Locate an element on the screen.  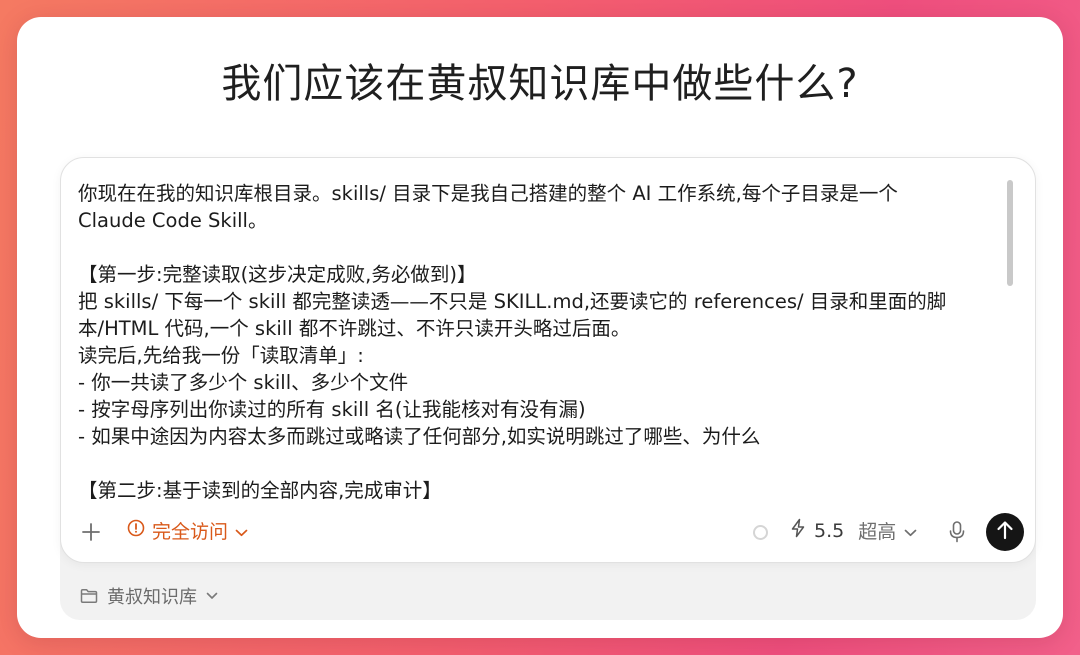
composer-toolbar: 完全访问 5.5 超高 is located at coordinates (548, 532).